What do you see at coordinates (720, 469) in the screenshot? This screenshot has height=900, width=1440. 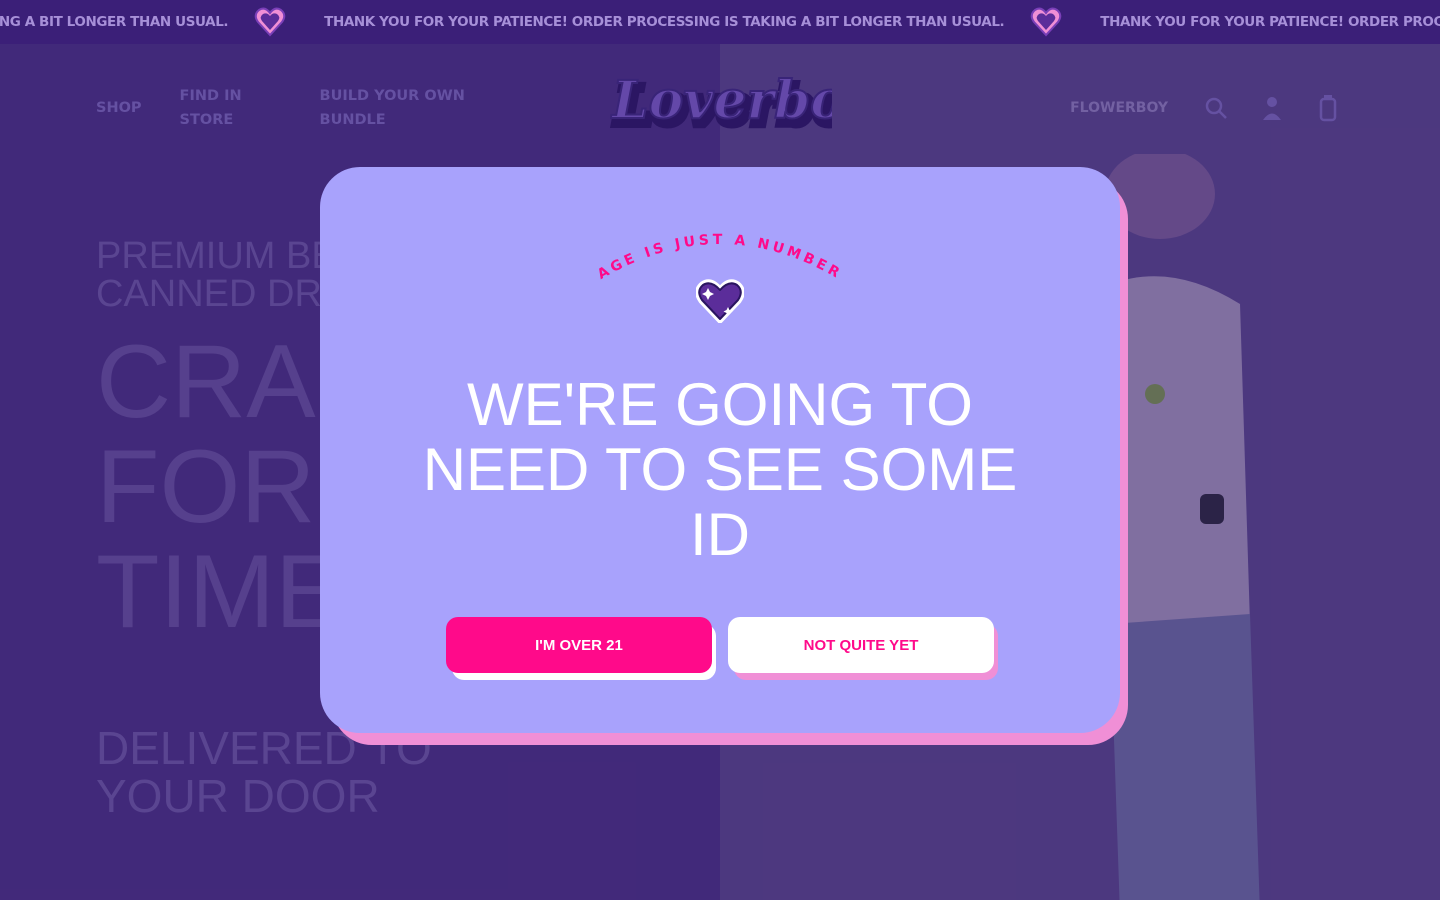 I see `modal-title: WE'RE GOING TO NEED TO SEE SOME ID` at bounding box center [720, 469].